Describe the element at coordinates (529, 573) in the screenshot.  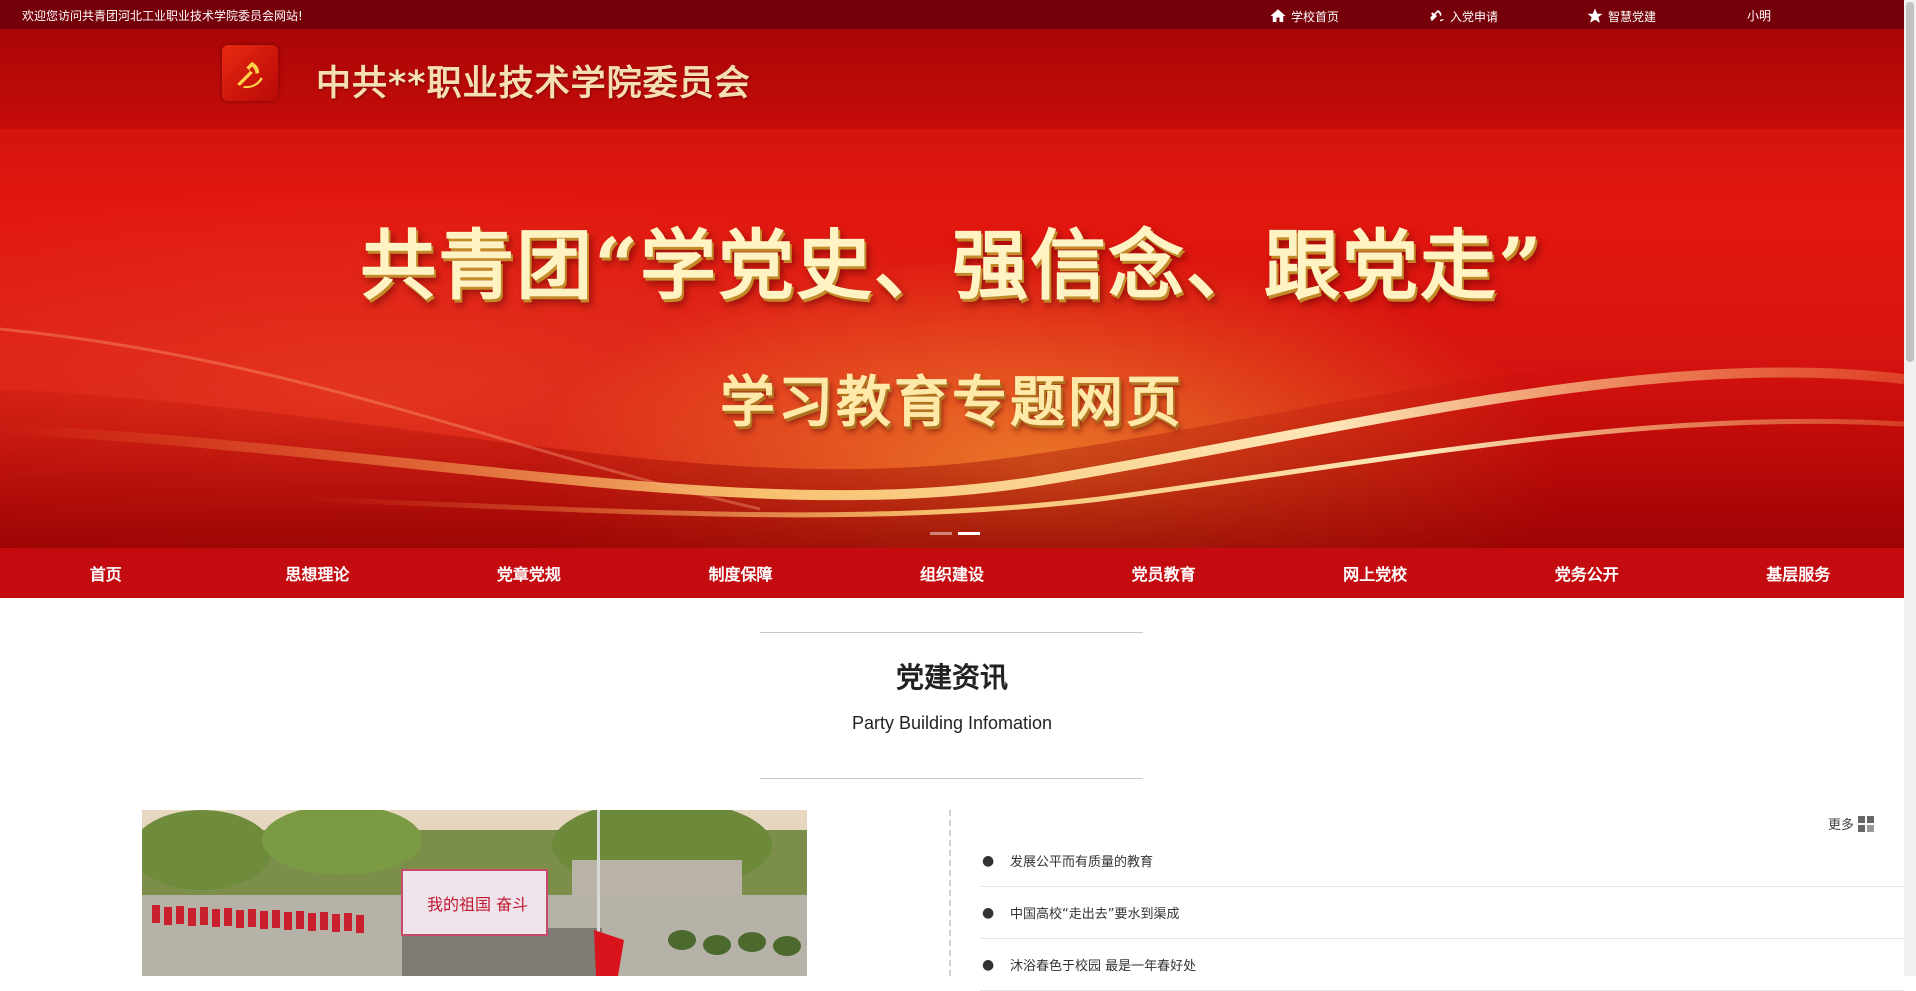
I see `nav-item-regulations: 党章党规` at that location.